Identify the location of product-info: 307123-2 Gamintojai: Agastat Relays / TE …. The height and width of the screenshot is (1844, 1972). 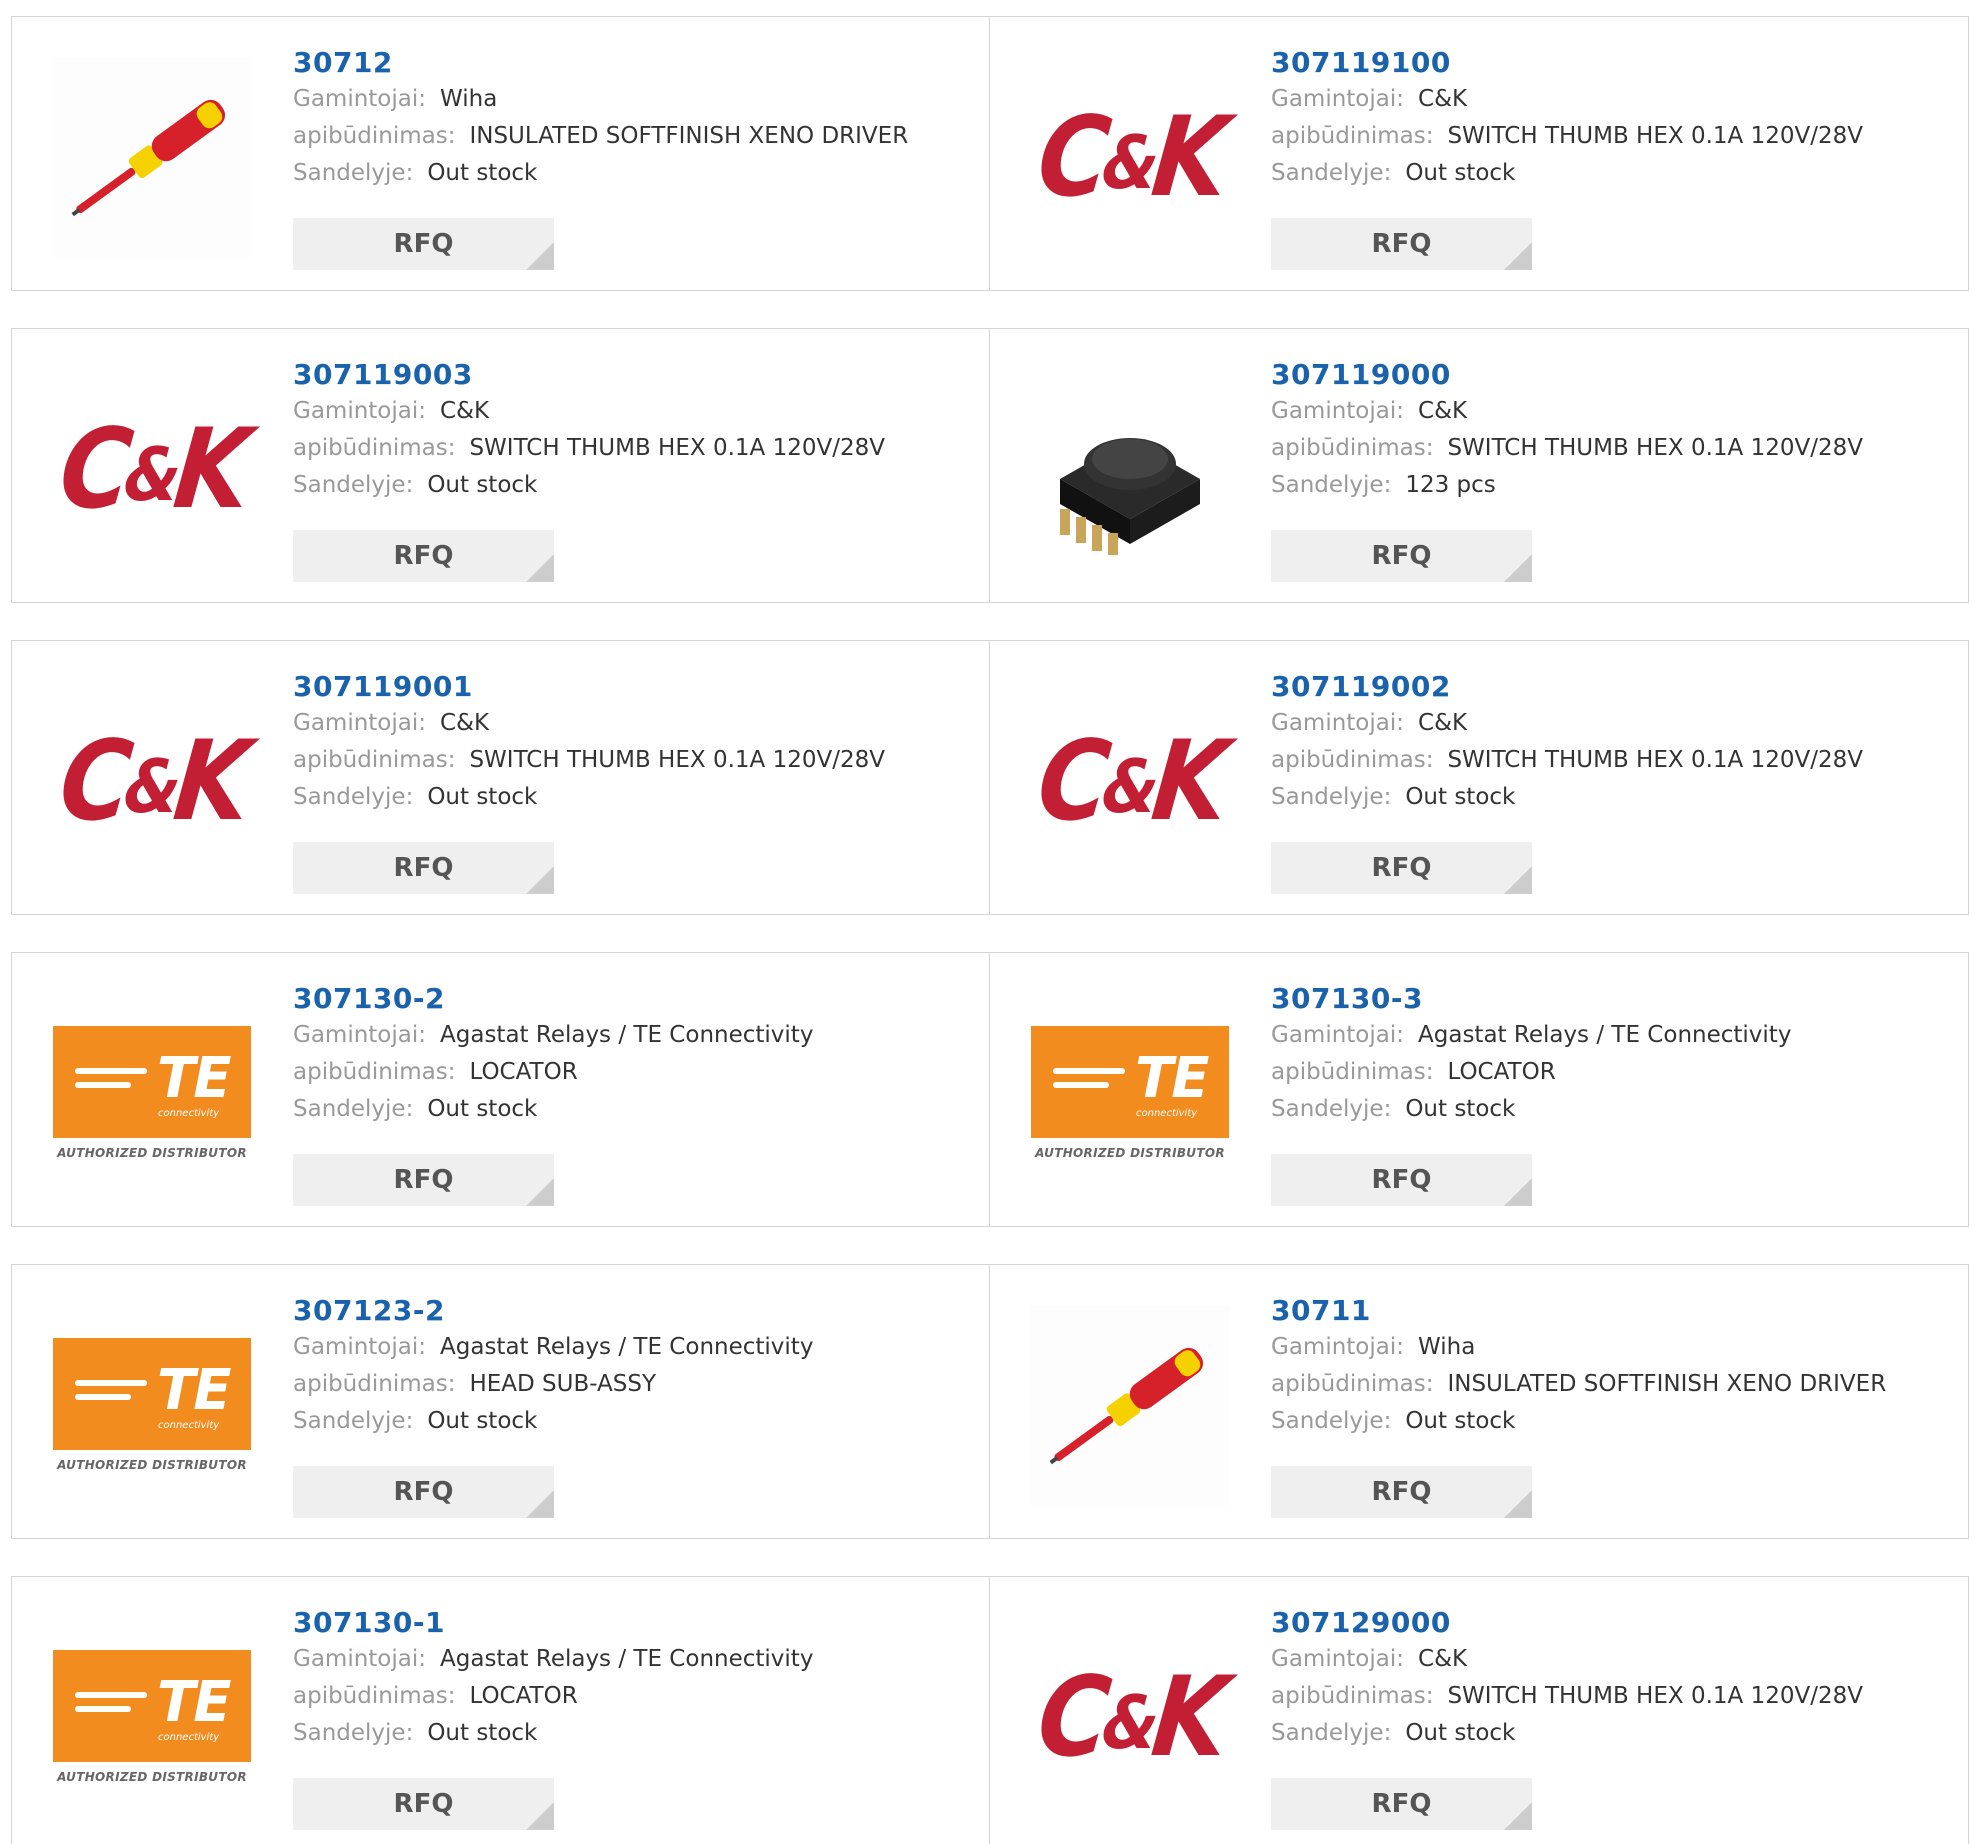
(553, 1366).